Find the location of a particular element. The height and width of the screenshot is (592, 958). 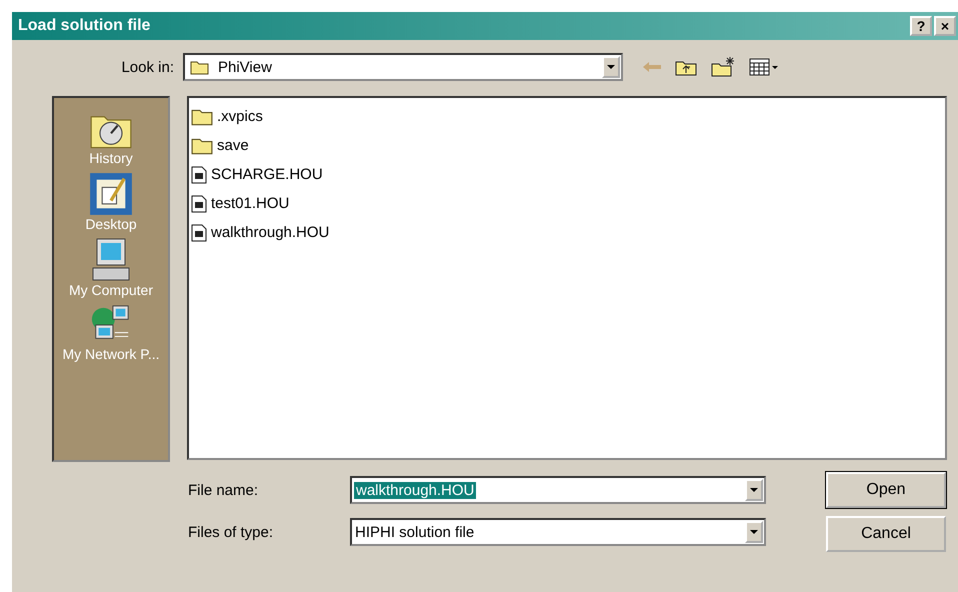

view-menu-icon is located at coordinates (764, 67).